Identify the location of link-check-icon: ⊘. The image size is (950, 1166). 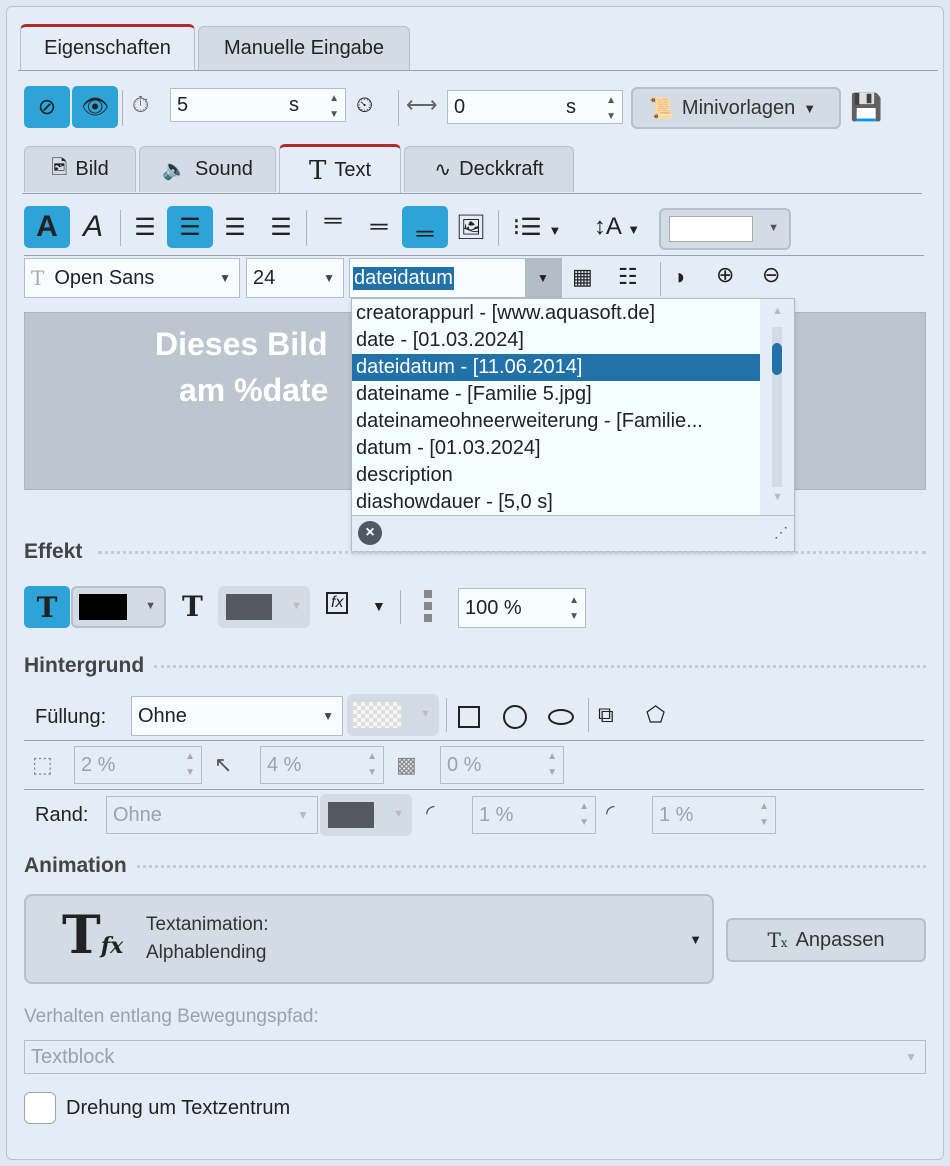
(47, 106).